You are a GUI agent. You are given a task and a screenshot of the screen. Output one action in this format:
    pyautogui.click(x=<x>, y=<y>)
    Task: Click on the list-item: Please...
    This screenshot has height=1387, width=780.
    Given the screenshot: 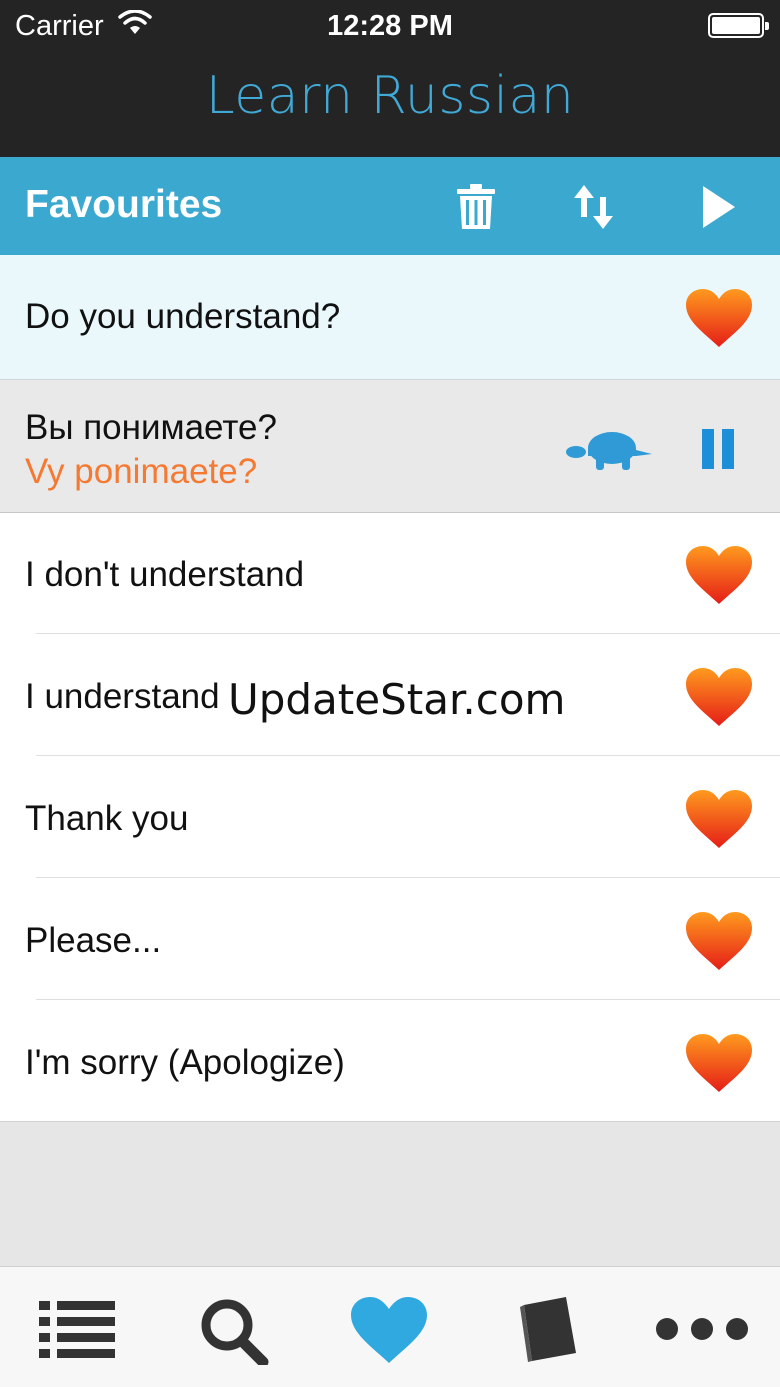 What is the action you would take?
    pyautogui.click(x=390, y=939)
    